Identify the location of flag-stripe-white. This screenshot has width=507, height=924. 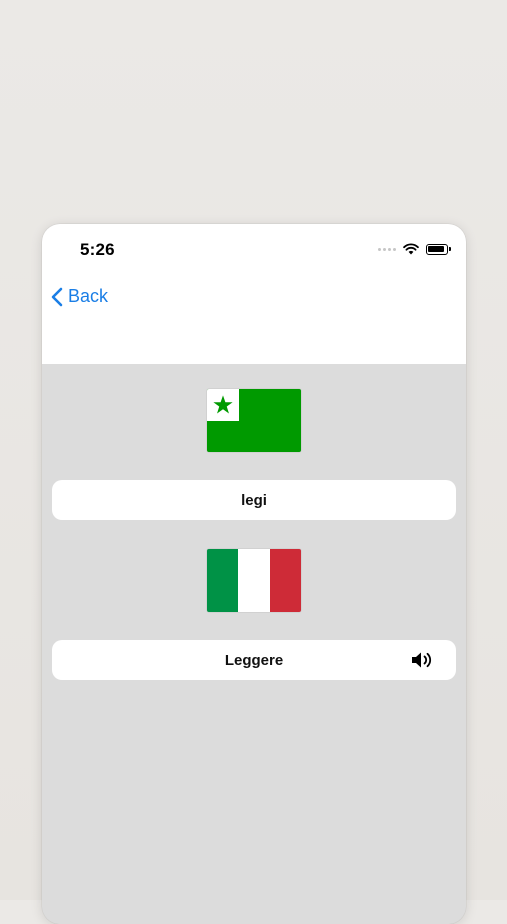
(254, 580).